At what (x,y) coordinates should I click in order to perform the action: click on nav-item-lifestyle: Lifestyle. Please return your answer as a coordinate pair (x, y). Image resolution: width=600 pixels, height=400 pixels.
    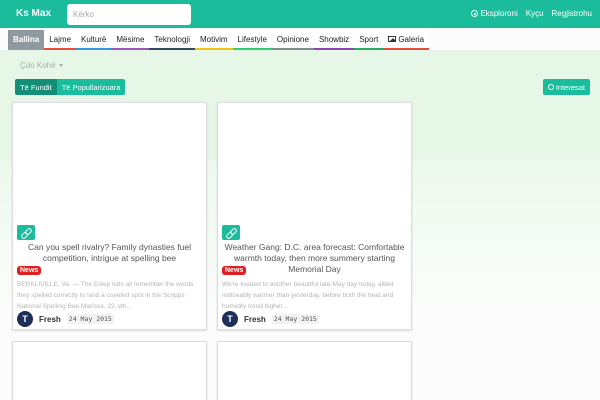
    Looking at the image, I should click on (252, 40).